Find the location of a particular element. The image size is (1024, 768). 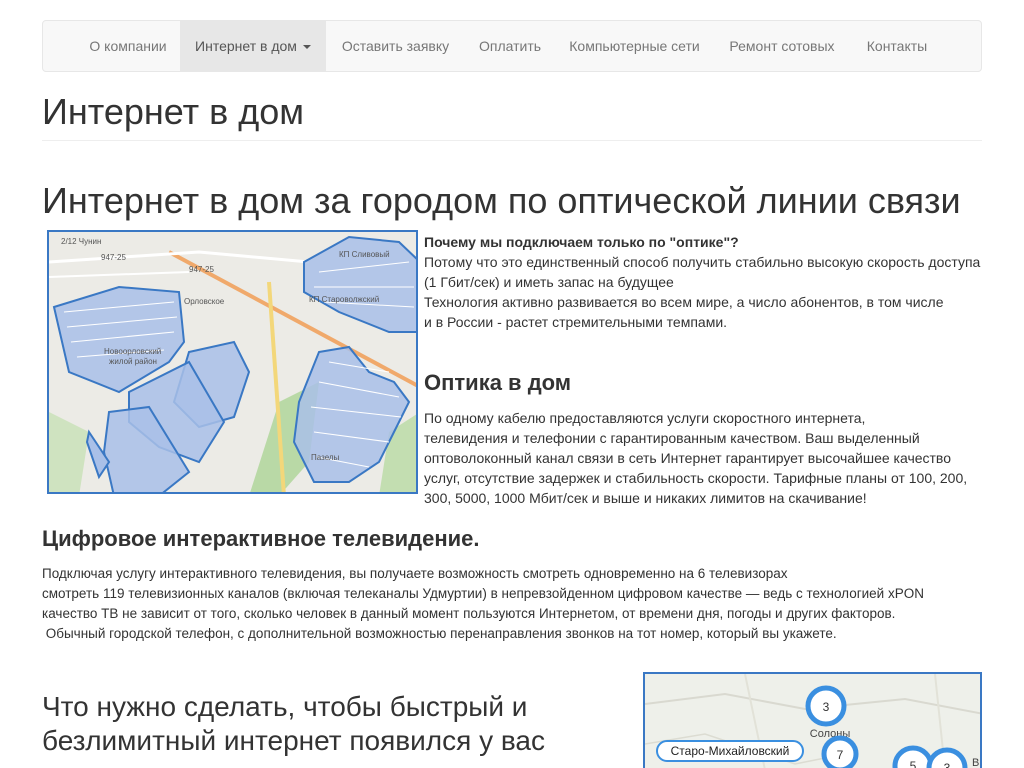

svg-text: Старо-Михайловский is located at coordinates (730, 751).